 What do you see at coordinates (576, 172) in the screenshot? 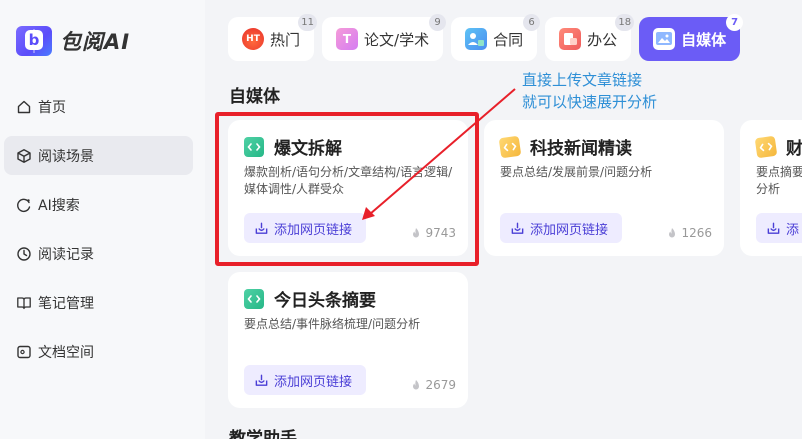
I see `card-desc: 要点总结/发展前景/问题分析` at bounding box center [576, 172].